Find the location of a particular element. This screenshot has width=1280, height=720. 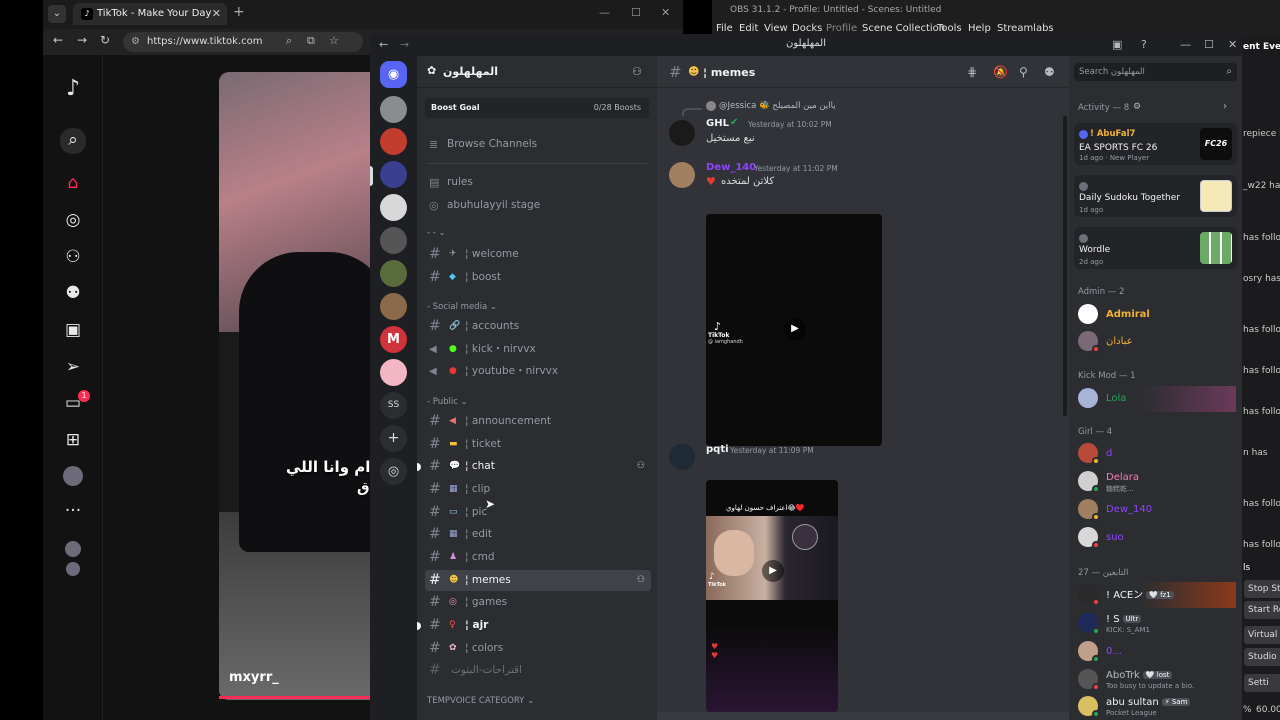

pin-icon: ⚲ is located at coordinates (1023, 72).